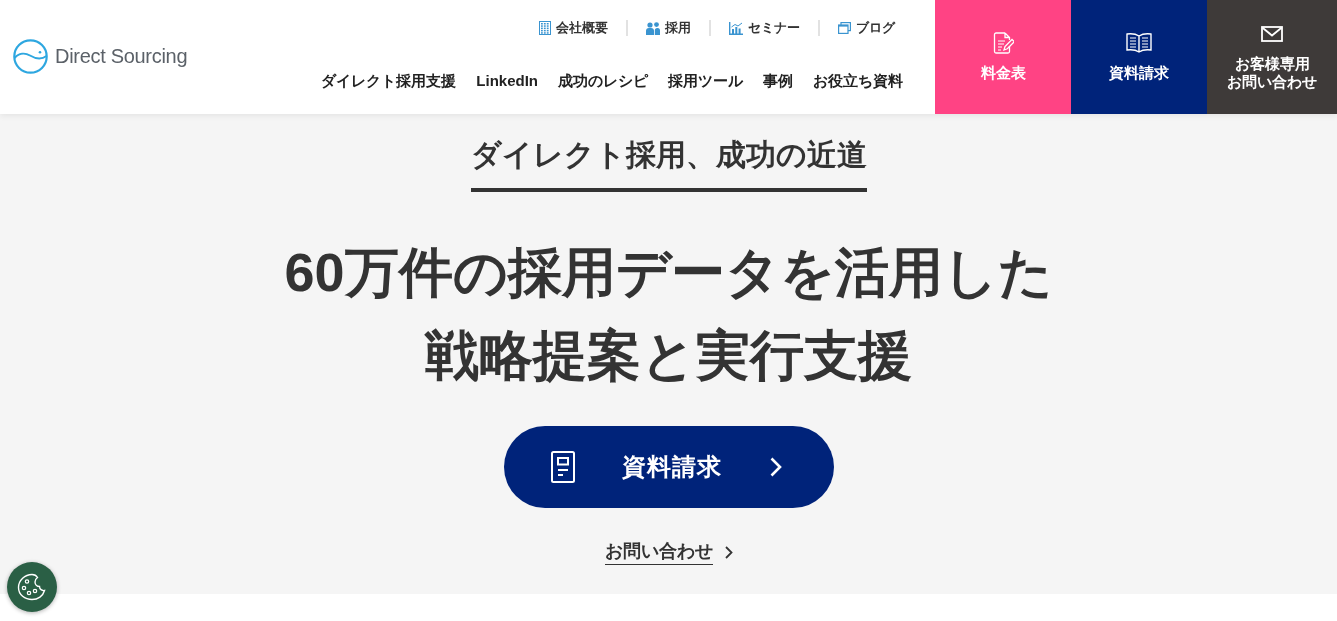 The height and width of the screenshot is (621, 1337). Describe the element at coordinates (603, 81) in the screenshot. I see `nav-link: 成功のレシピ` at that location.